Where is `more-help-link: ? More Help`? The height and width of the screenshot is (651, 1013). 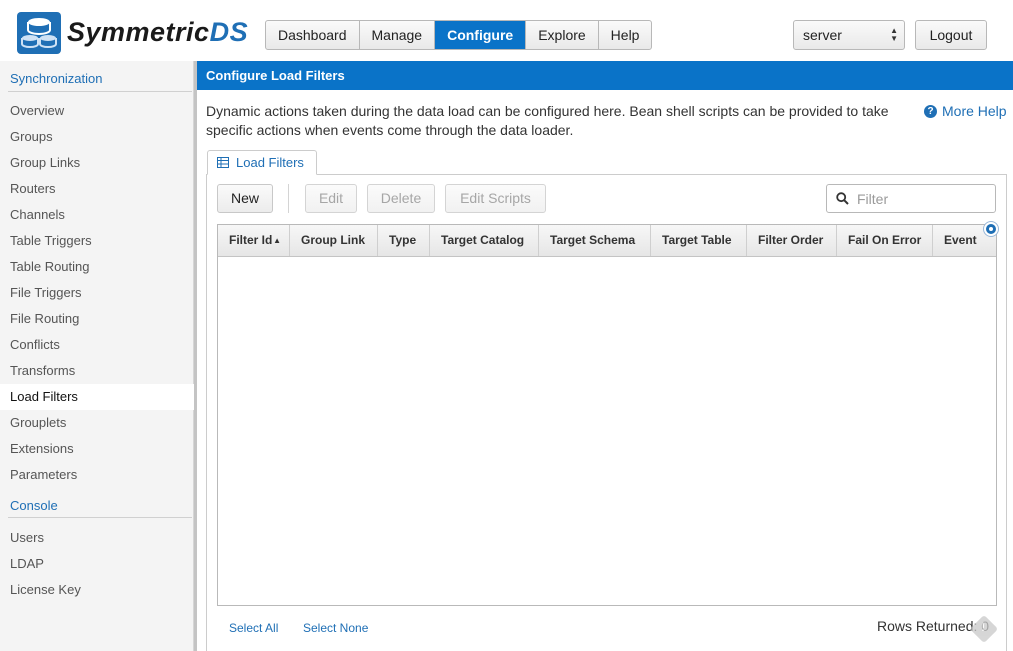
more-help-link: ? More Help is located at coordinates (965, 111).